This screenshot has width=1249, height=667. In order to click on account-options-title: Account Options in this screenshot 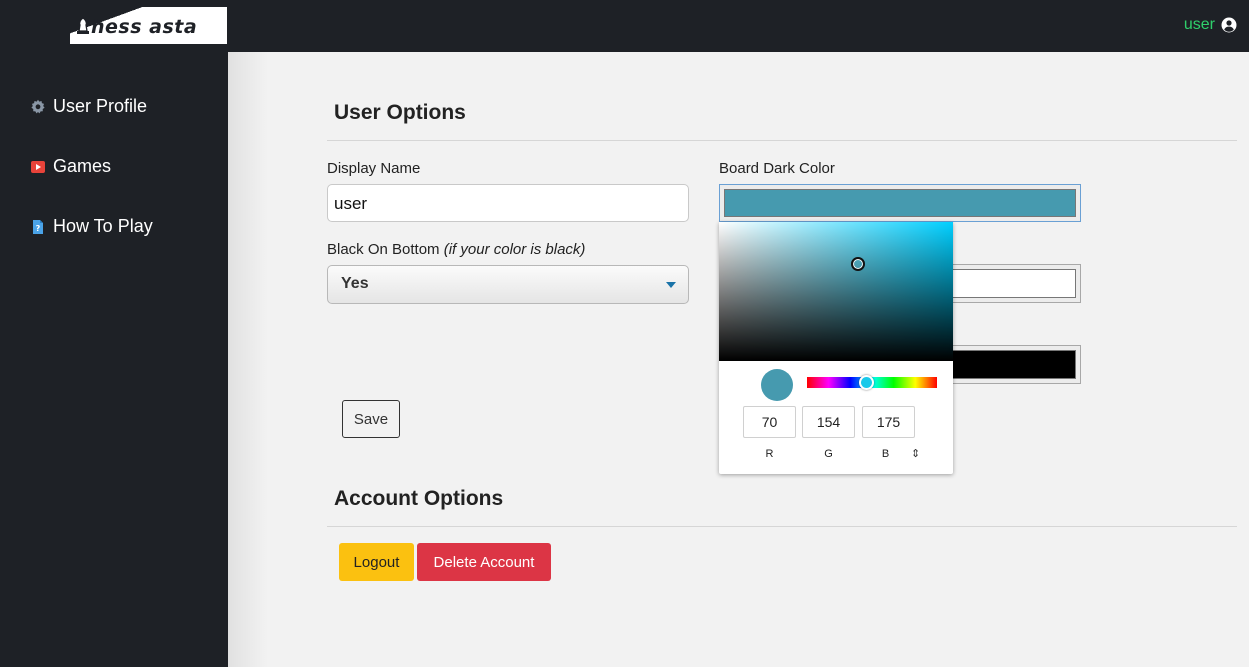, I will do `click(419, 498)`.